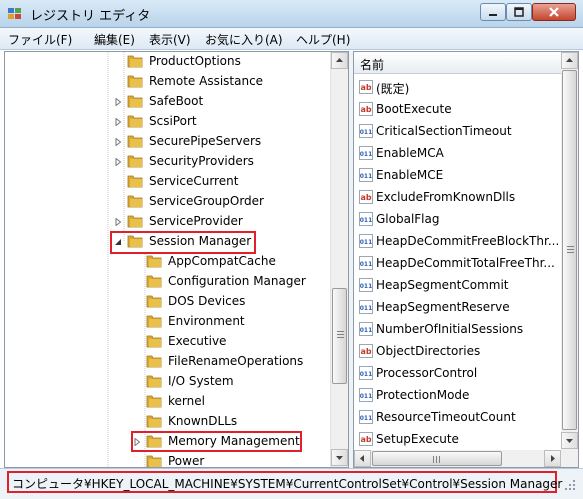 This screenshot has height=499, width=583. Describe the element at coordinates (466, 63) in the screenshot. I see `name-column-header: 名前` at that location.